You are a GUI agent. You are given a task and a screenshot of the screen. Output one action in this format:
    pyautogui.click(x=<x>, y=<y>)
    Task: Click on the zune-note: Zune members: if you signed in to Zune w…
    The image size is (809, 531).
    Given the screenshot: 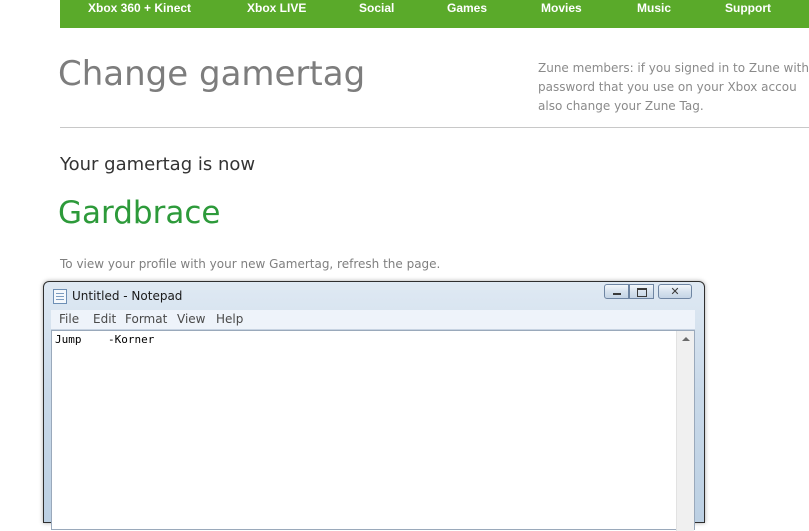 What is the action you would take?
    pyautogui.click(x=673, y=87)
    